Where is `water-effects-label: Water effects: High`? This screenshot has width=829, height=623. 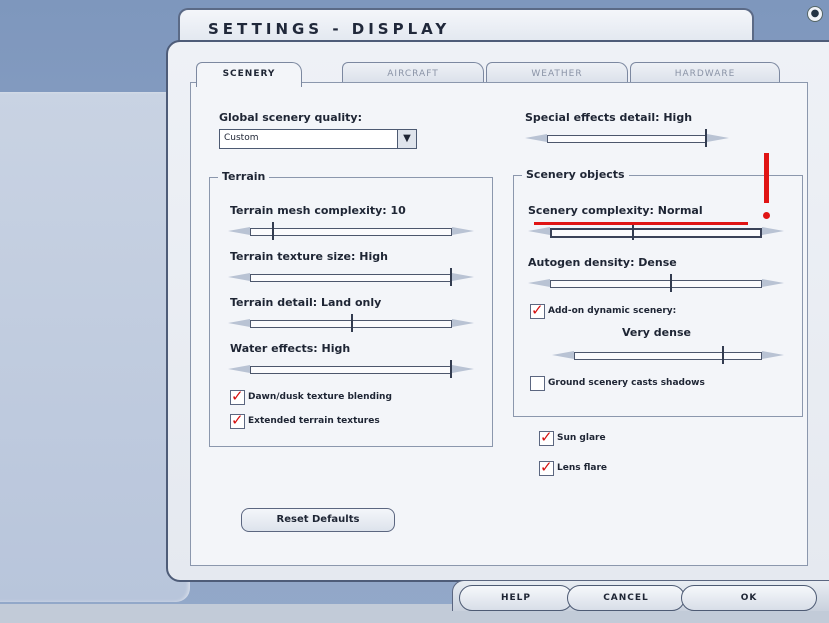 water-effects-label: Water effects: High is located at coordinates (290, 348).